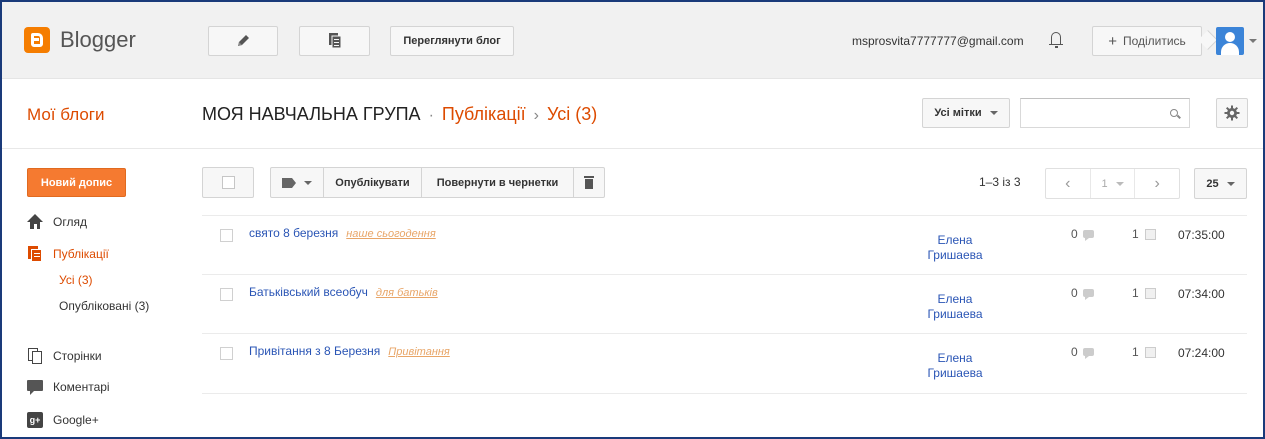 The height and width of the screenshot is (439, 1265). I want to click on pencil-icon, so click(243, 40).